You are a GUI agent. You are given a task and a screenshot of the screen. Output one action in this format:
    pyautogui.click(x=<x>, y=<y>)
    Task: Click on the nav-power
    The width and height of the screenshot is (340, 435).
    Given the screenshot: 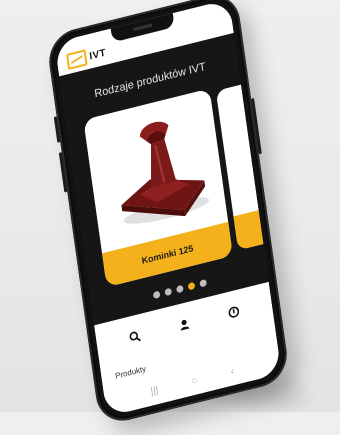 What is the action you would take?
    pyautogui.click(x=233, y=312)
    